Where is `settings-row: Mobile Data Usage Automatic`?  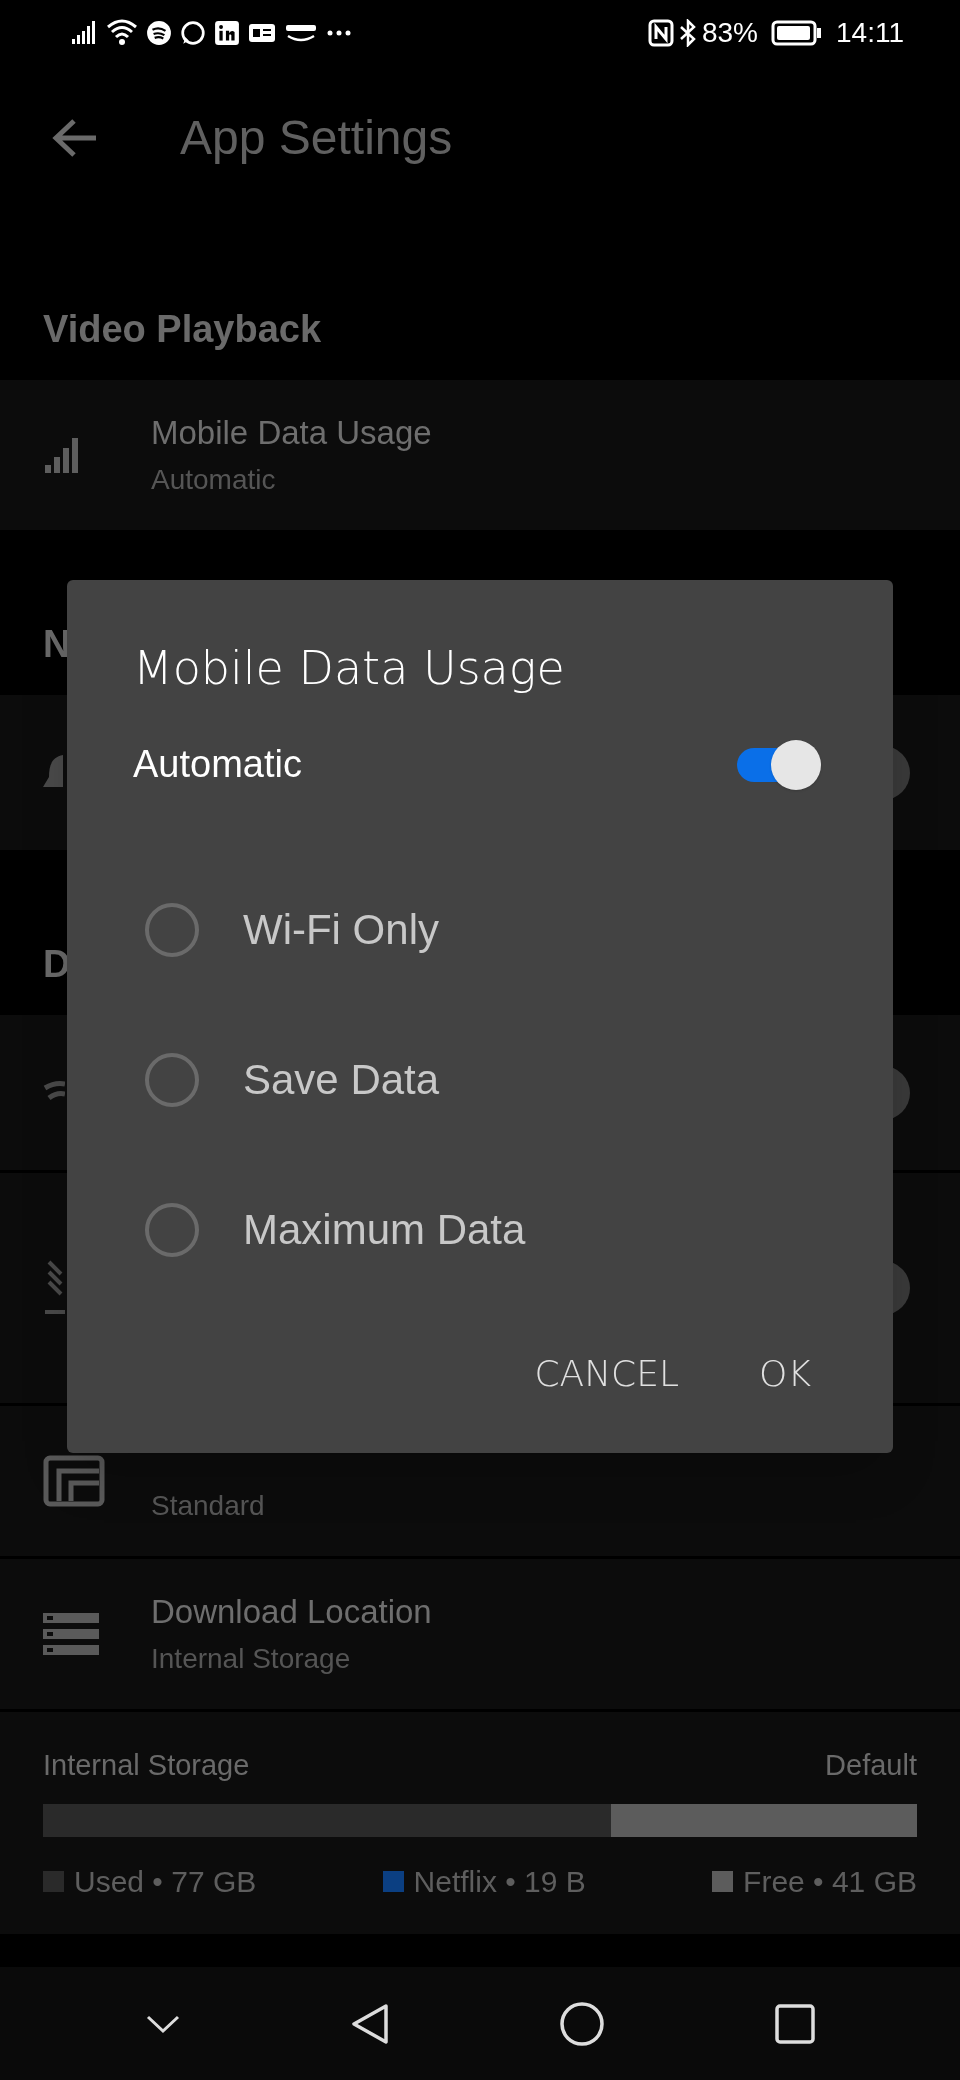
settings-row: Mobile Data Usage Automatic is located at coordinates (480, 455).